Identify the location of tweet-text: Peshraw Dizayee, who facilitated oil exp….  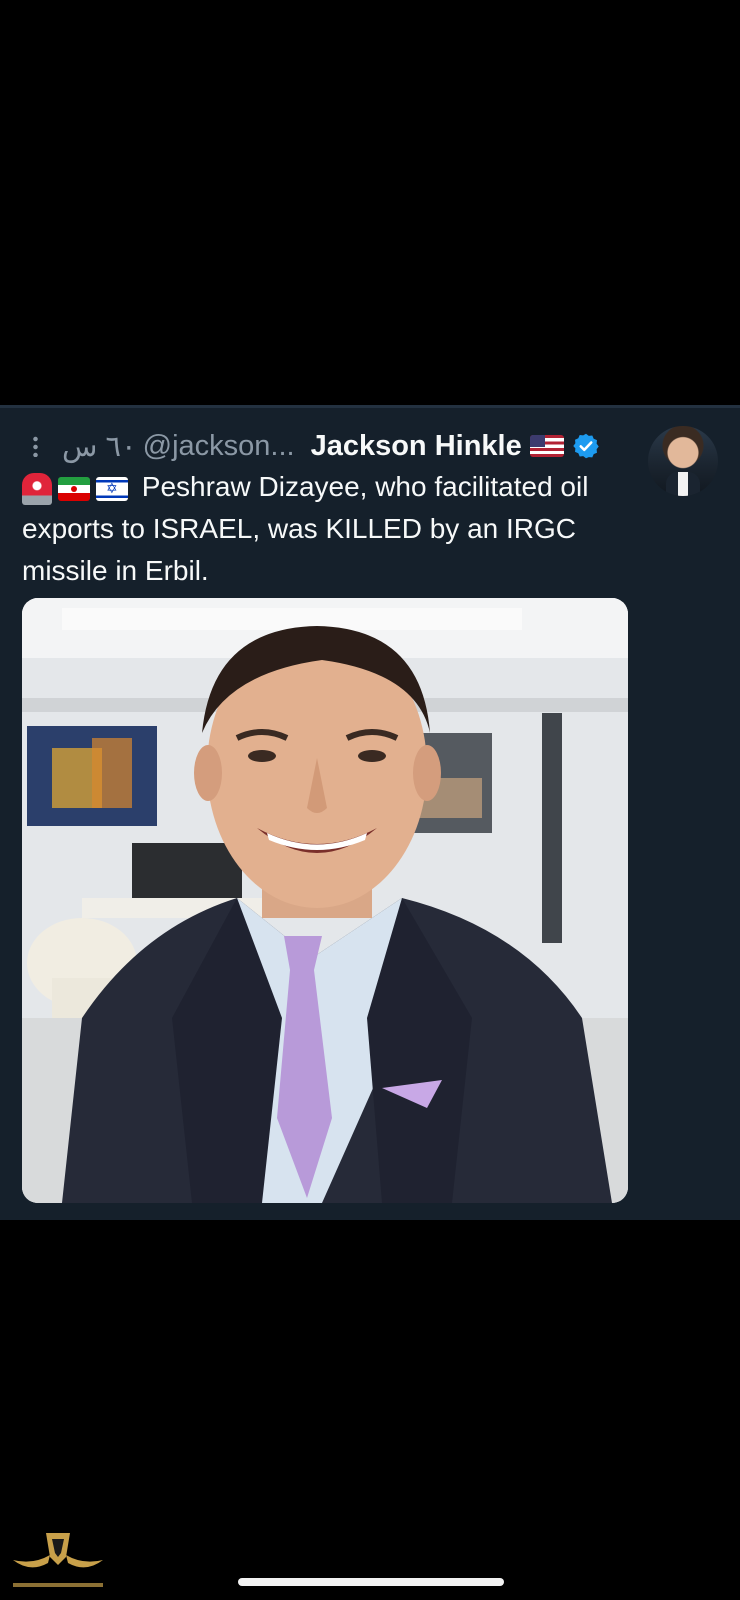
(327, 529).